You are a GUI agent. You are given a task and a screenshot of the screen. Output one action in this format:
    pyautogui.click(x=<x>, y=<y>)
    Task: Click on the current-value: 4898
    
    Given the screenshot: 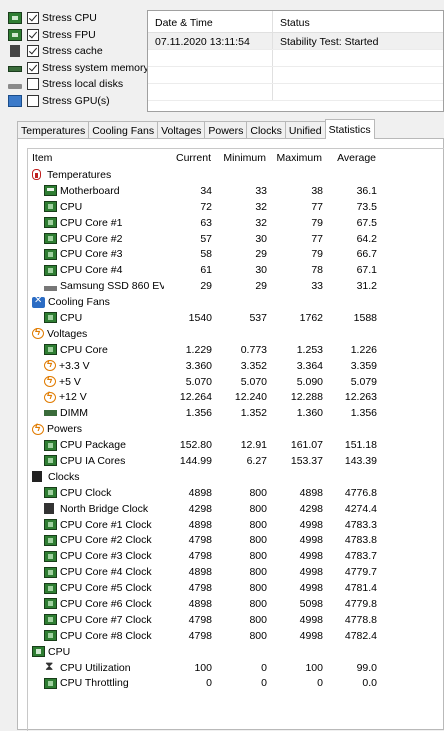 What is the action you would take?
    pyautogui.click(x=200, y=572)
    